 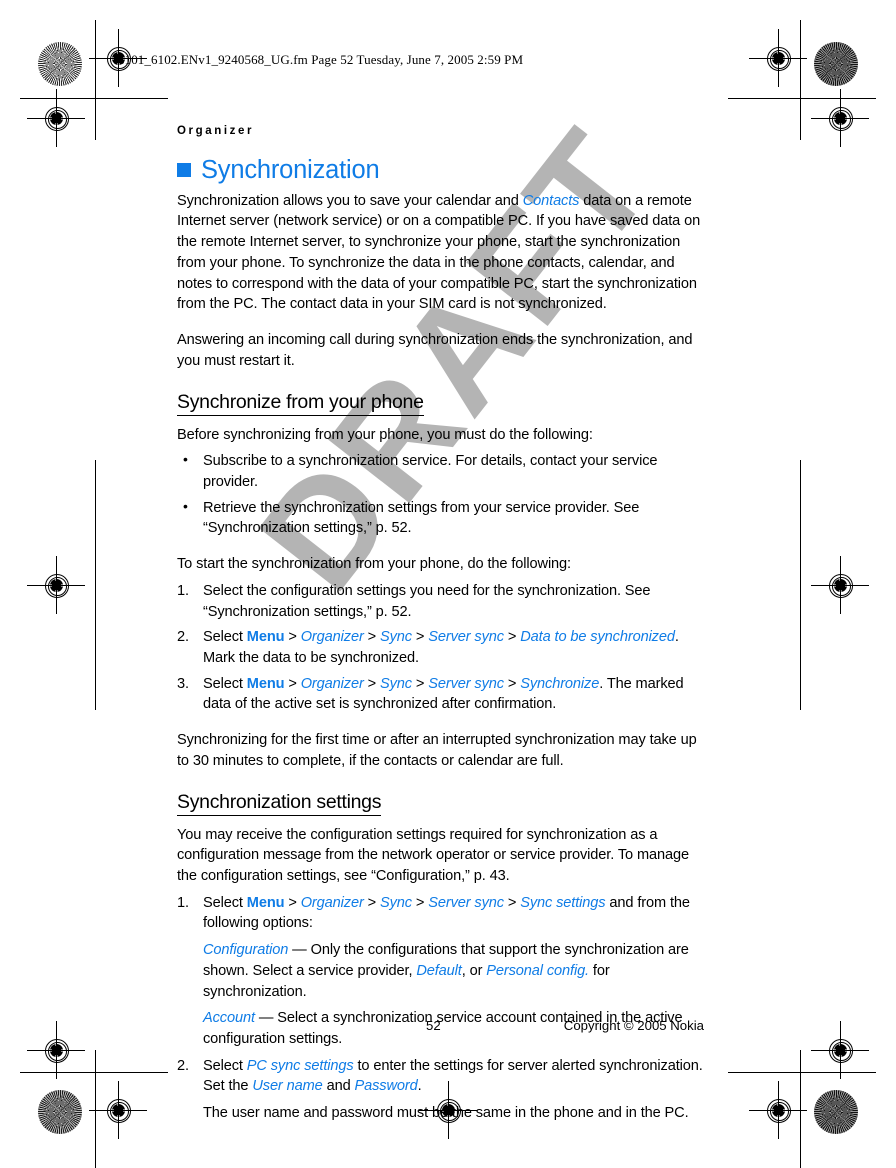 I want to click on density-patch-top-right, so click(x=836, y=64).